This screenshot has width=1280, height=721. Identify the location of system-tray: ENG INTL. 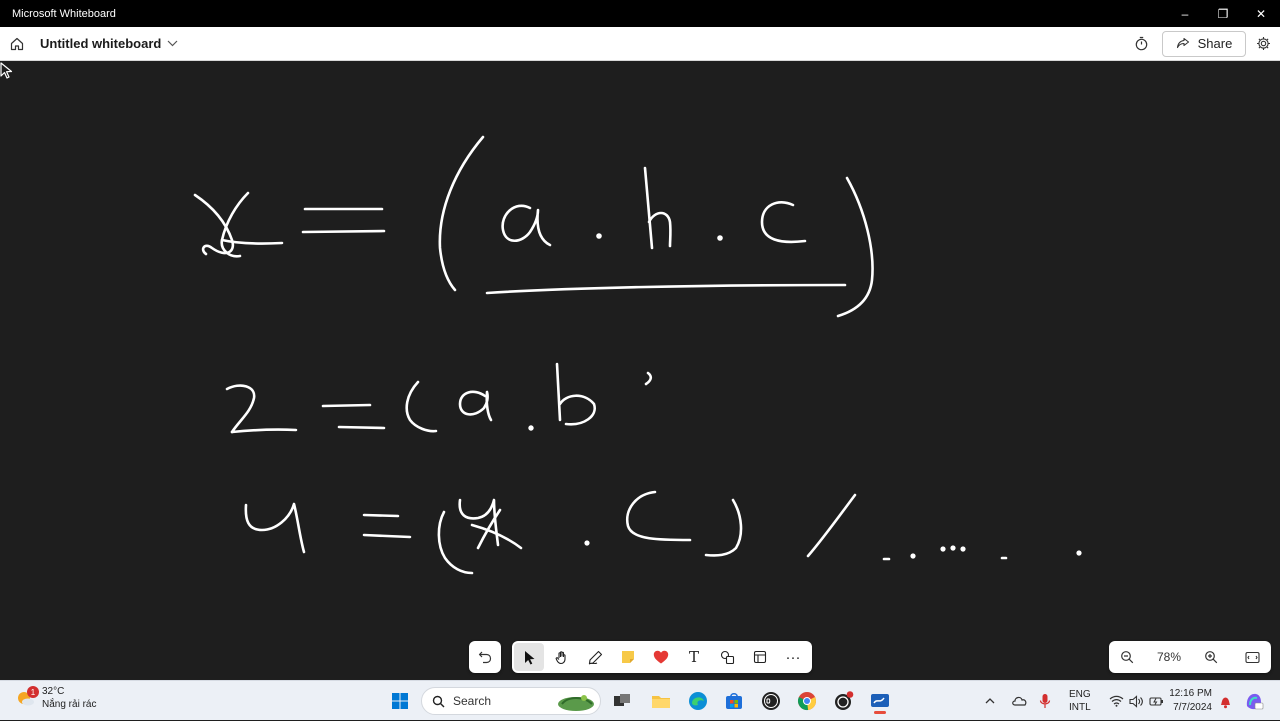
(1073, 701).